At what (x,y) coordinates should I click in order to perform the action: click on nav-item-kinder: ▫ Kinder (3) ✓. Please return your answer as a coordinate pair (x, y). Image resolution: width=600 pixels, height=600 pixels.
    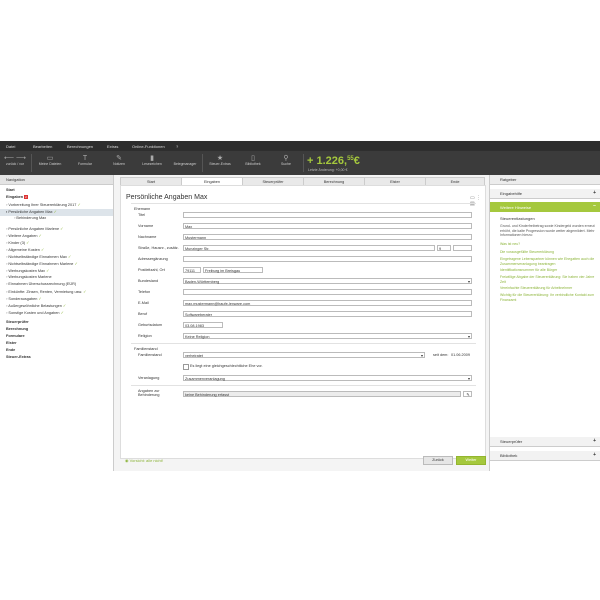
    Looking at the image, I should click on (17, 243).